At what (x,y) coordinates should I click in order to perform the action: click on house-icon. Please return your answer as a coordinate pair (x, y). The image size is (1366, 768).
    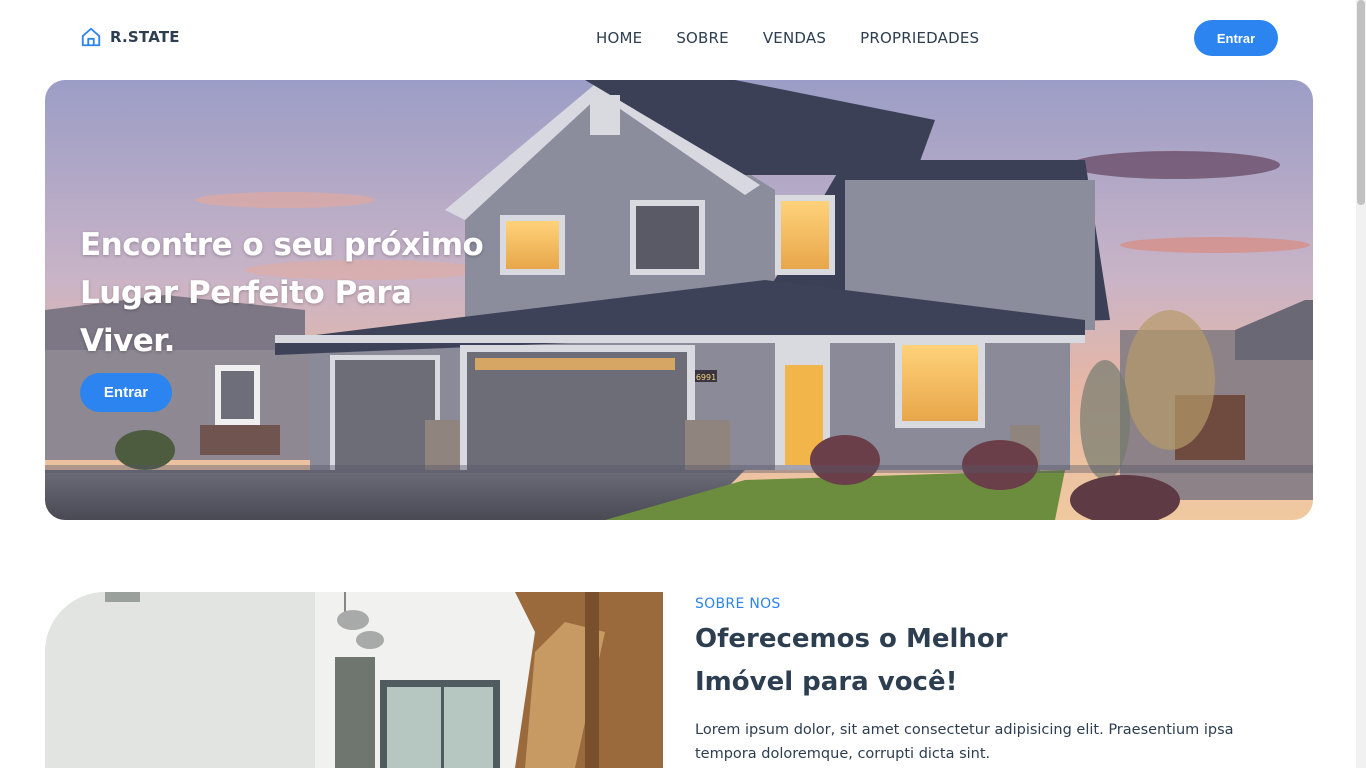
    Looking at the image, I should click on (91, 37).